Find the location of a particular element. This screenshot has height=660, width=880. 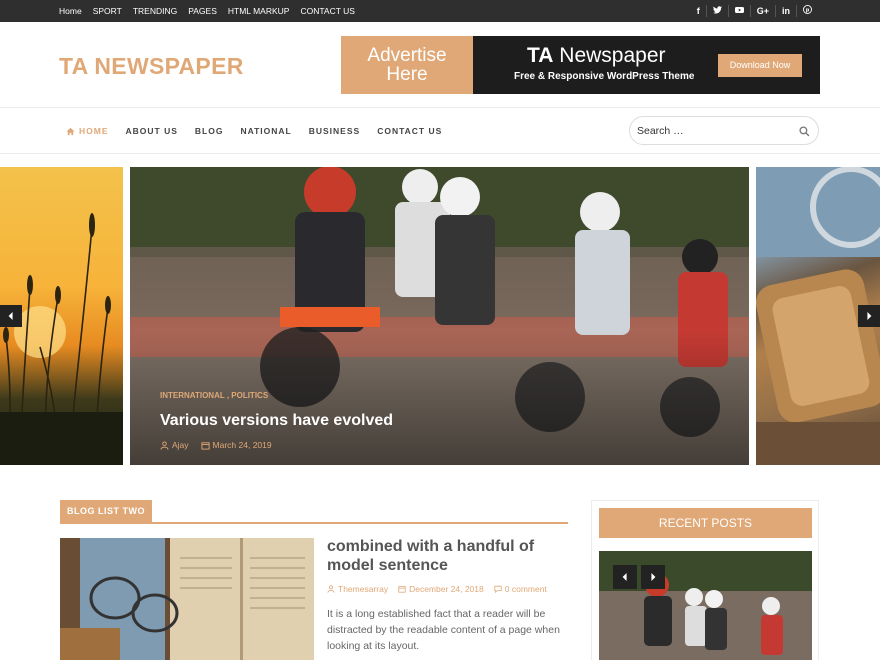

top-nav-pages: PAGES is located at coordinates (202, 11).